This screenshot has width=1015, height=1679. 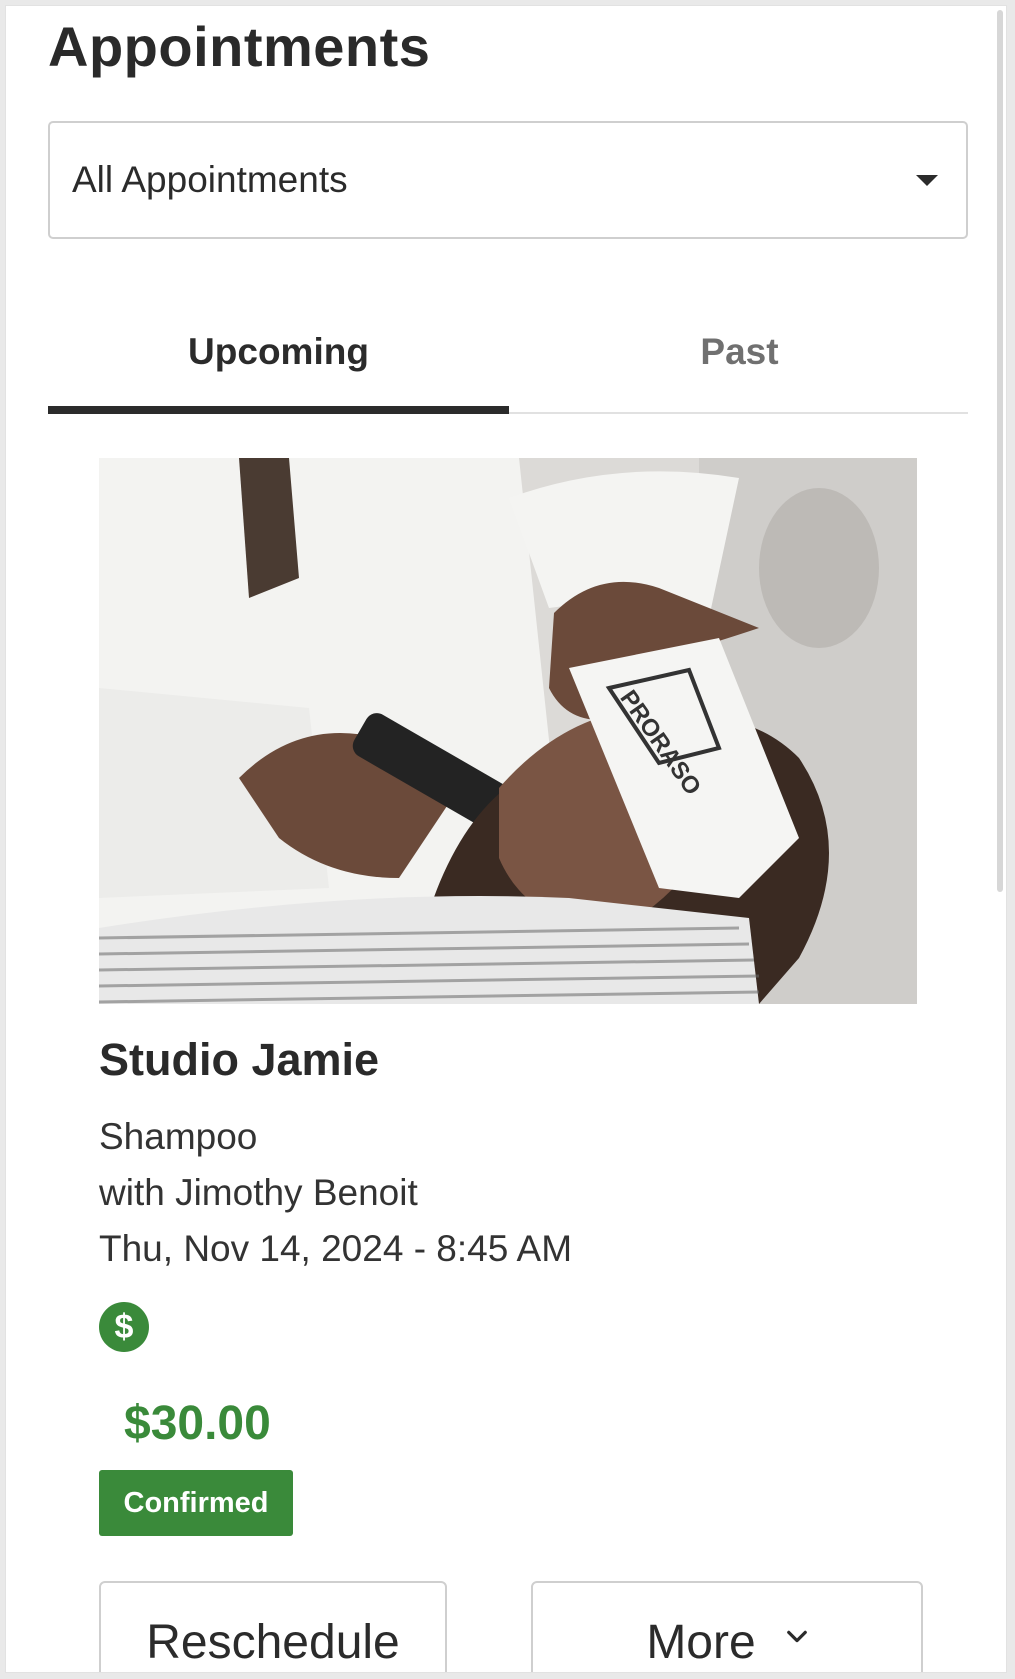 I want to click on more-label: More, so click(x=701, y=1642).